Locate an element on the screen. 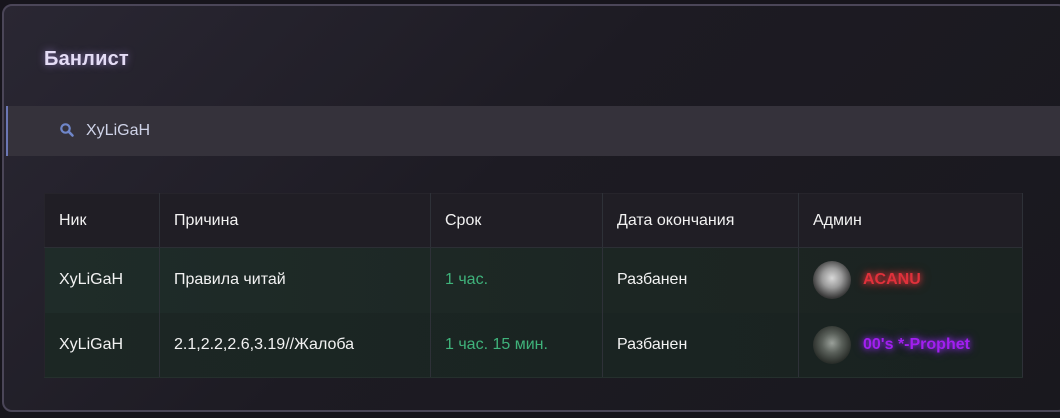  search-input is located at coordinates (386, 131).